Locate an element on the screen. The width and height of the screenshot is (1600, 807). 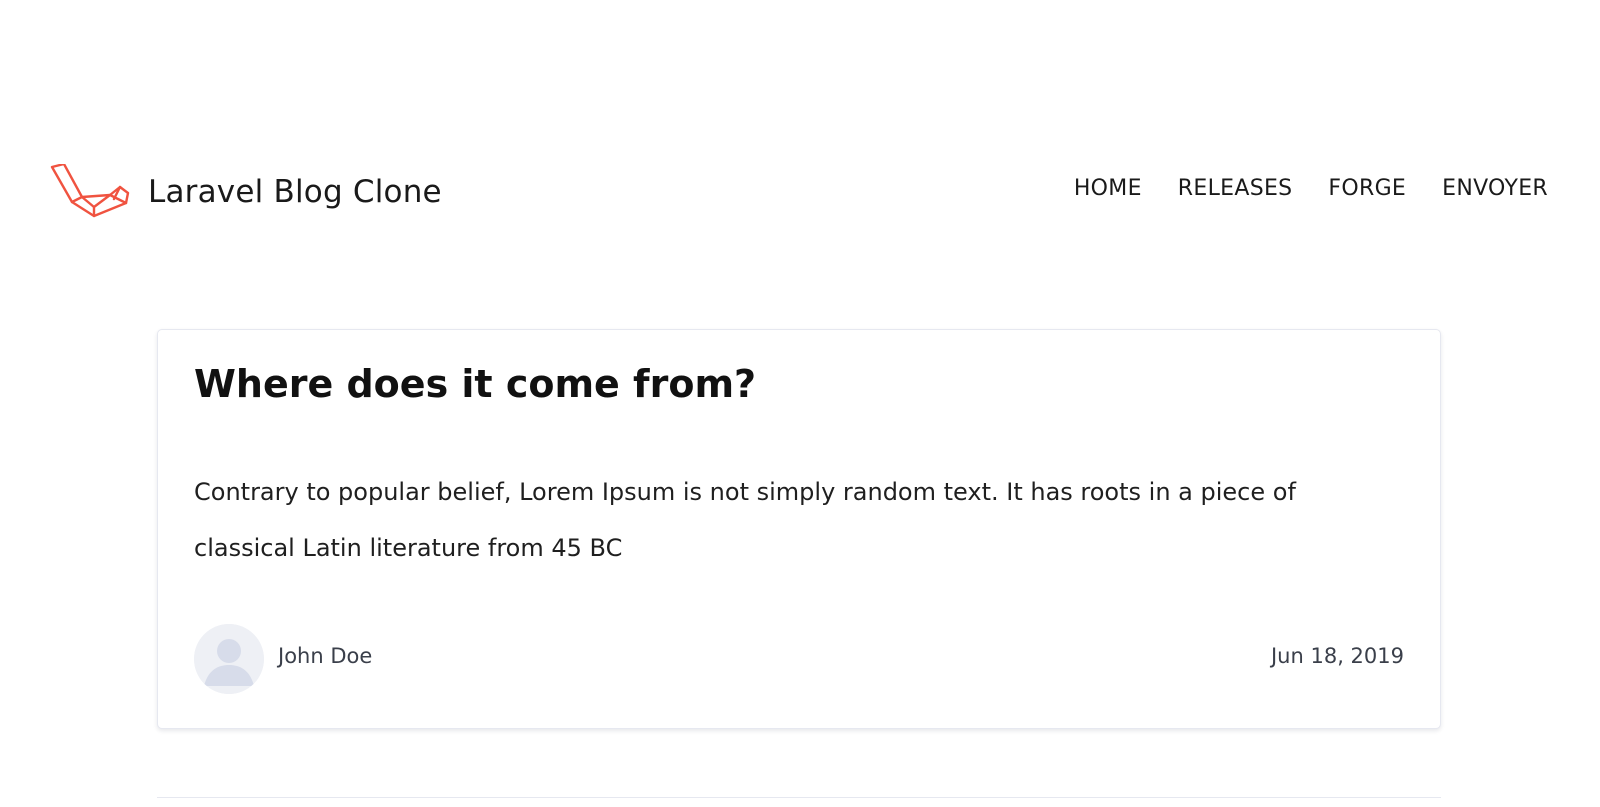
nav-envoyer: ENVOYER is located at coordinates (1495, 188).